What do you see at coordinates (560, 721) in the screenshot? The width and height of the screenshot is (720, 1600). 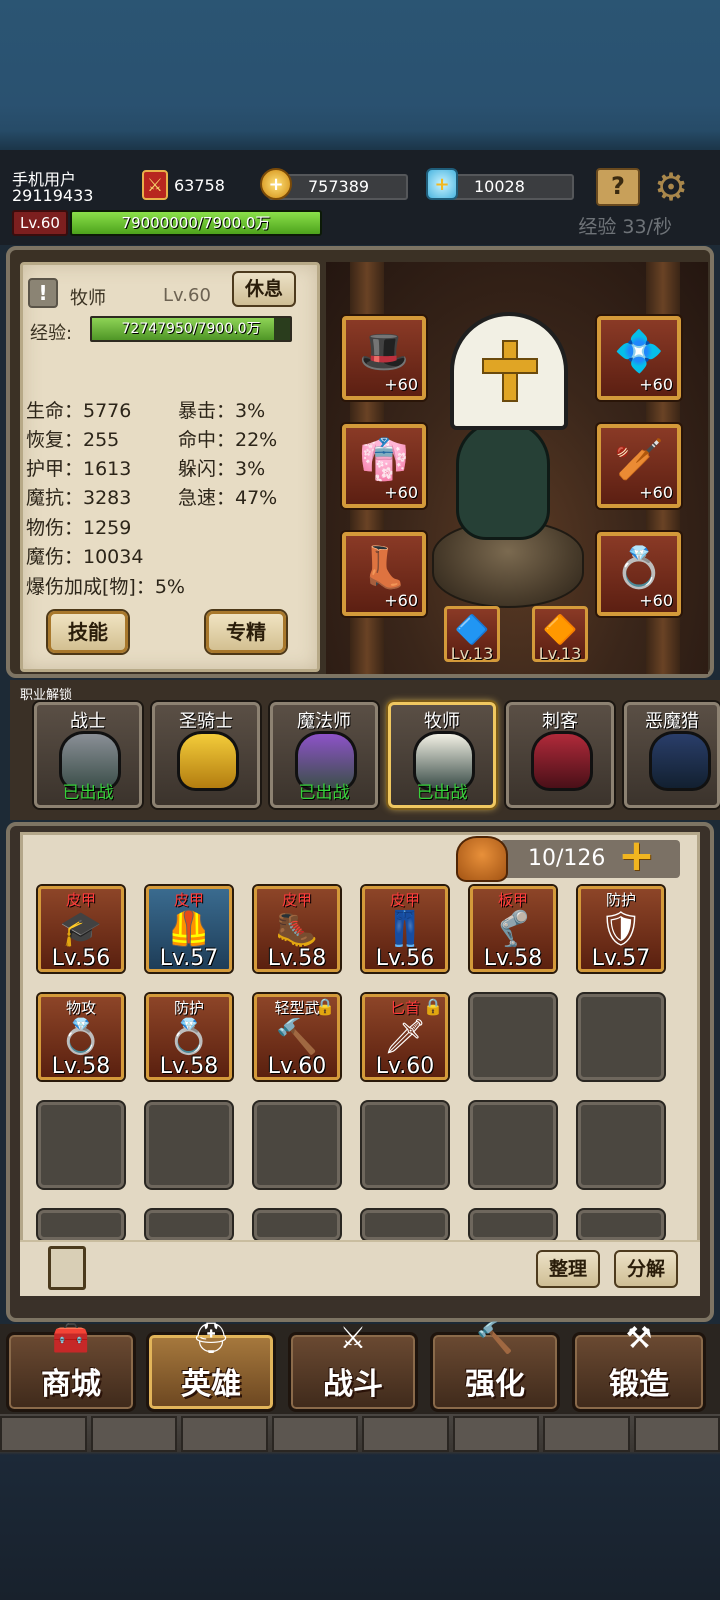 I see `class-card-name: 刺客` at bounding box center [560, 721].